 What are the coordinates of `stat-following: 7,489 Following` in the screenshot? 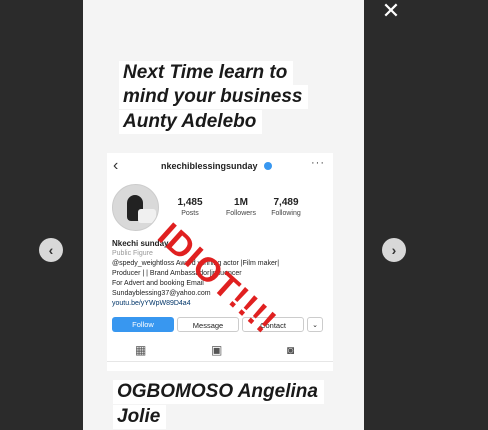 It's located at (286, 207).